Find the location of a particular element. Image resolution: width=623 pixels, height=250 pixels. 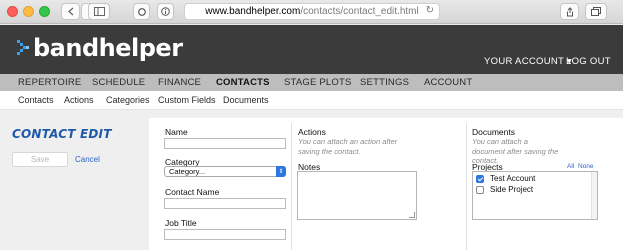

shield-icon is located at coordinates (141, 11).